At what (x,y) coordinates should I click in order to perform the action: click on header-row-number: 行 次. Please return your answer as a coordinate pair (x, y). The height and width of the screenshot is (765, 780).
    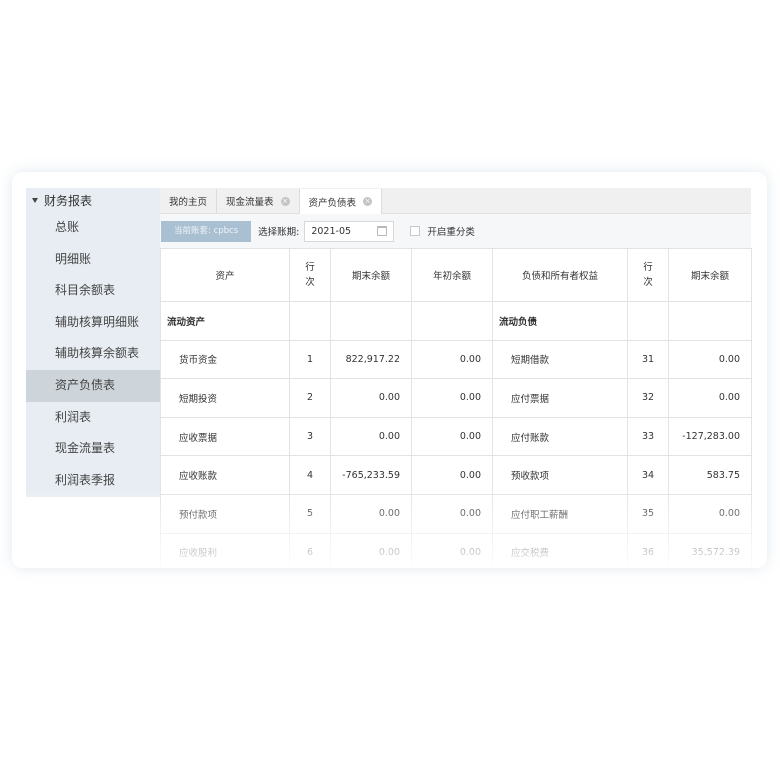
    Looking at the image, I should click on (310, 275).